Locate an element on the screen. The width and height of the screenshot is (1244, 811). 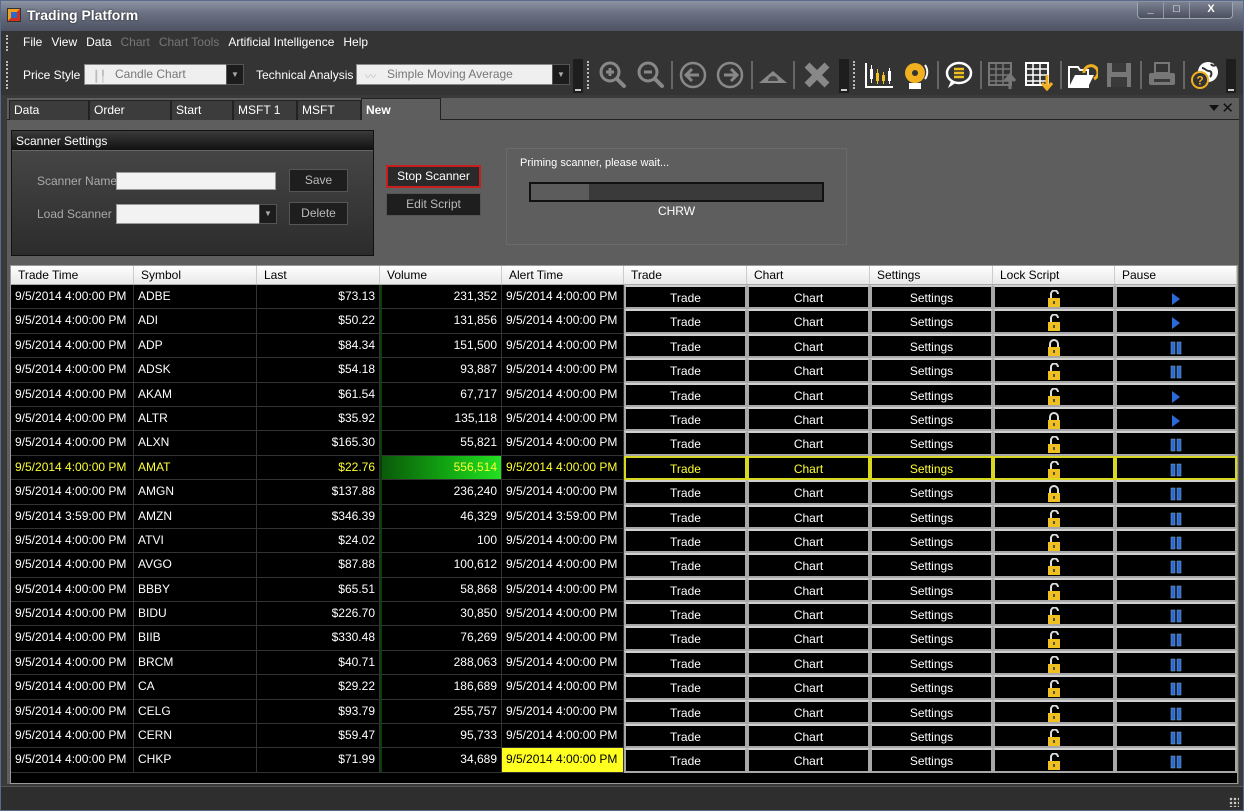
close-tab-icon: ✕ is located at coordinates (1227, 108).